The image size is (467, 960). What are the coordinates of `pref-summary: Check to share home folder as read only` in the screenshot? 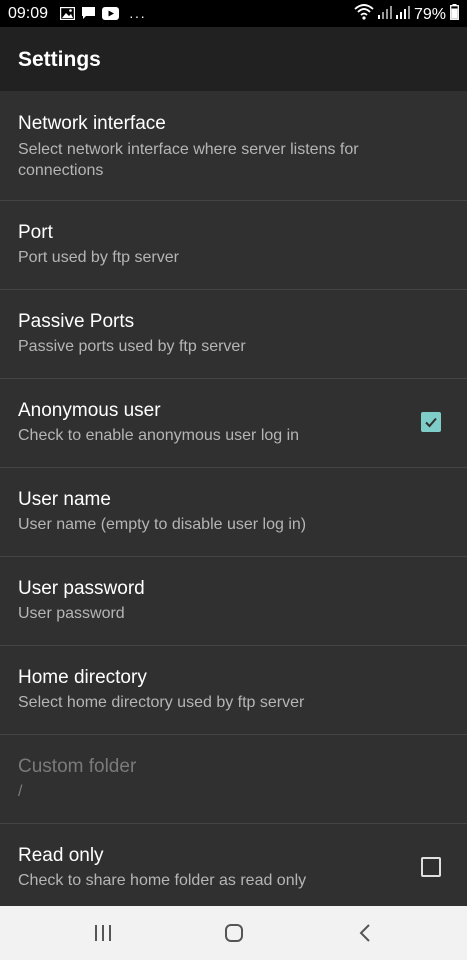 It's located at (162, 880).